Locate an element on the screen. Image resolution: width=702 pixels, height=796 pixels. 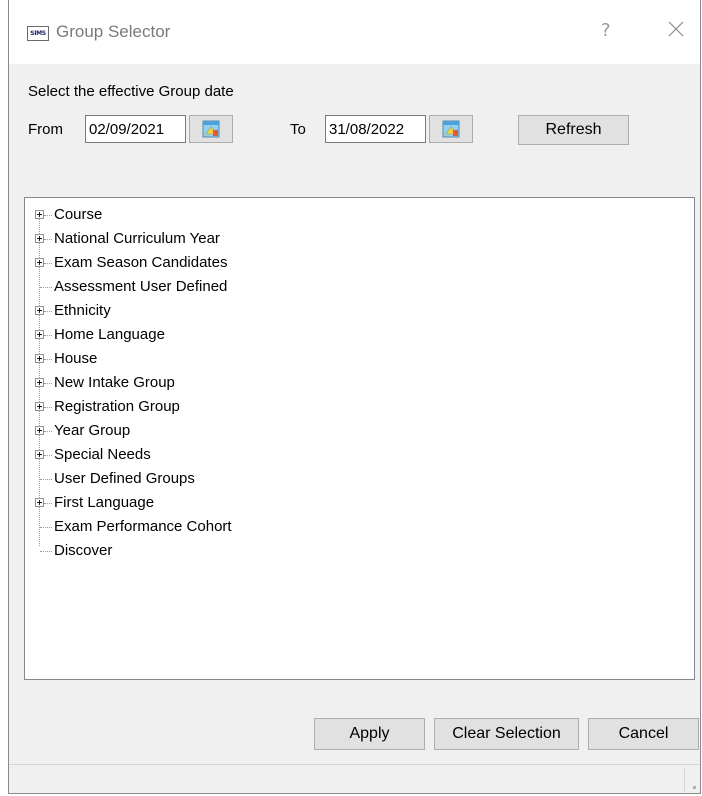
tree-node: Home Language is located at coordinates (128, 335).